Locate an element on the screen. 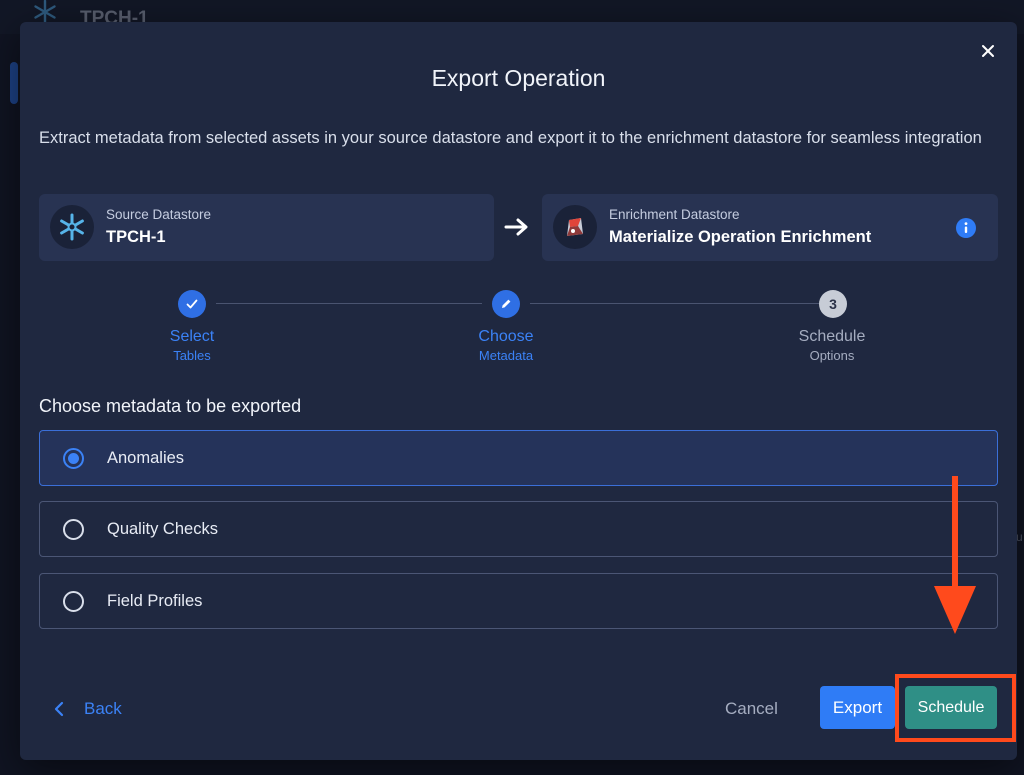  option-label: Field Profiles is located at coordinates (155, 601).